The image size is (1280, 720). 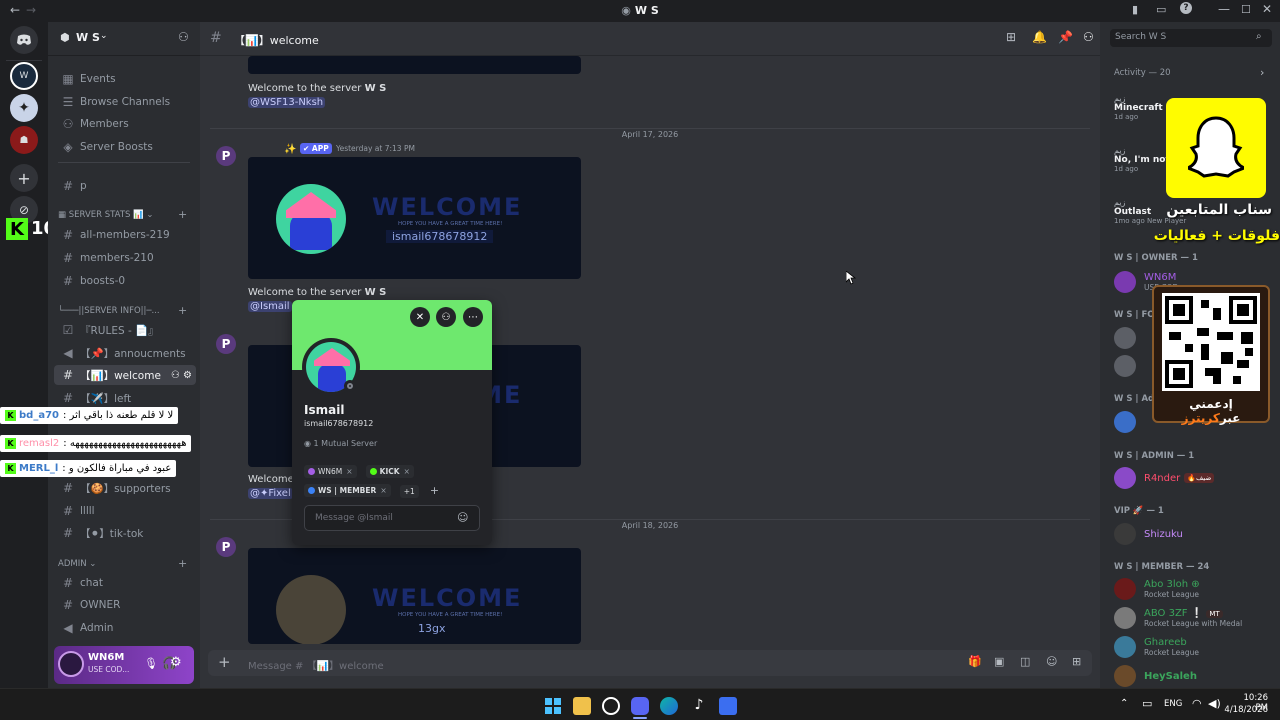 What do you see at coordinates (125, 258) in the screenshot?
I see `channel-members: # members-210` at bounding box center [125, 258].